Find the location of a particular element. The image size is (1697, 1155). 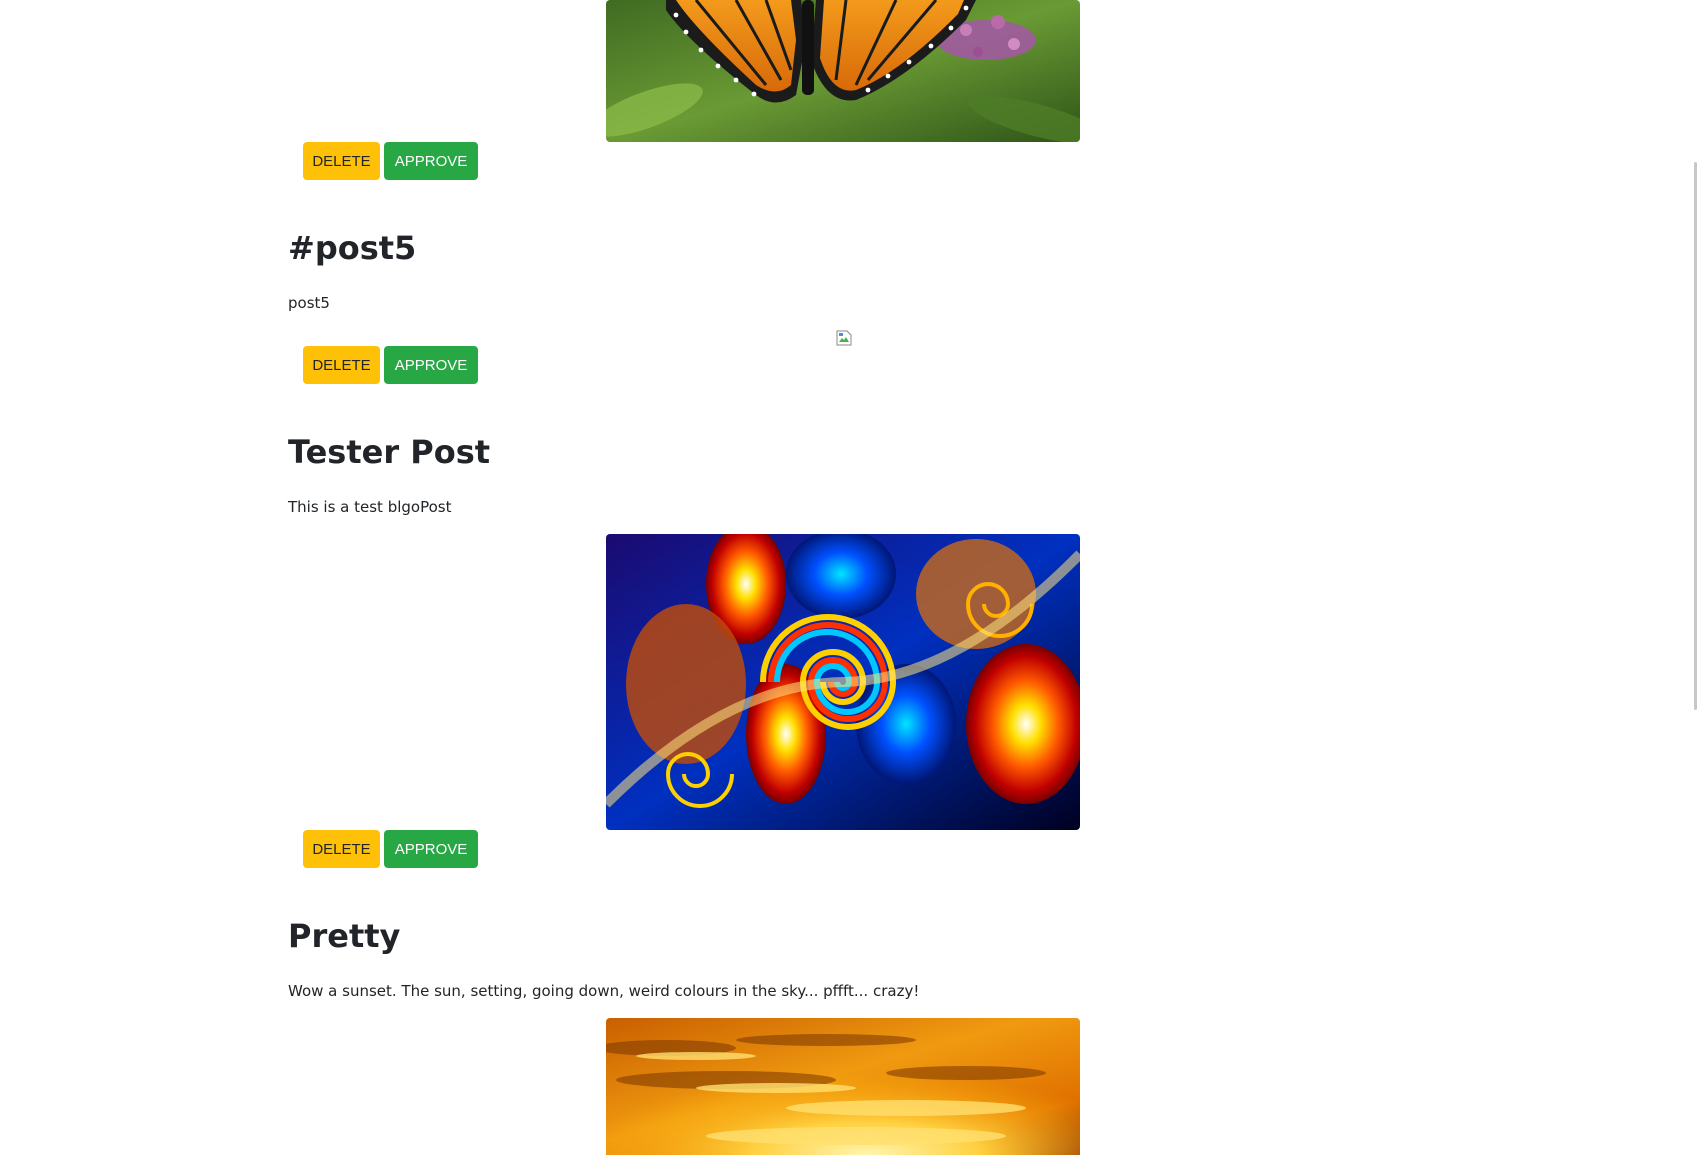

post-title: Tester Post is located at coordinates (389, 452).